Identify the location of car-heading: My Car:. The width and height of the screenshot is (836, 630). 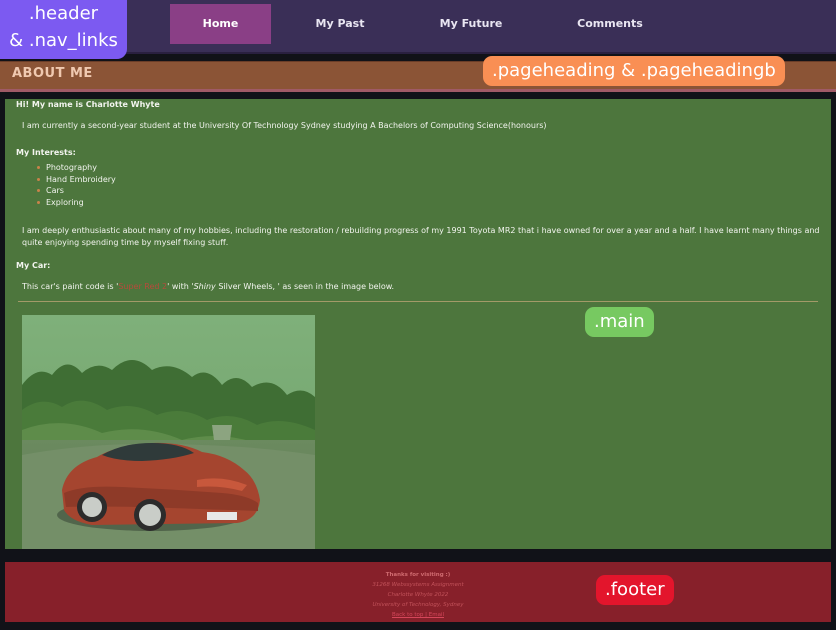
(33, 265).